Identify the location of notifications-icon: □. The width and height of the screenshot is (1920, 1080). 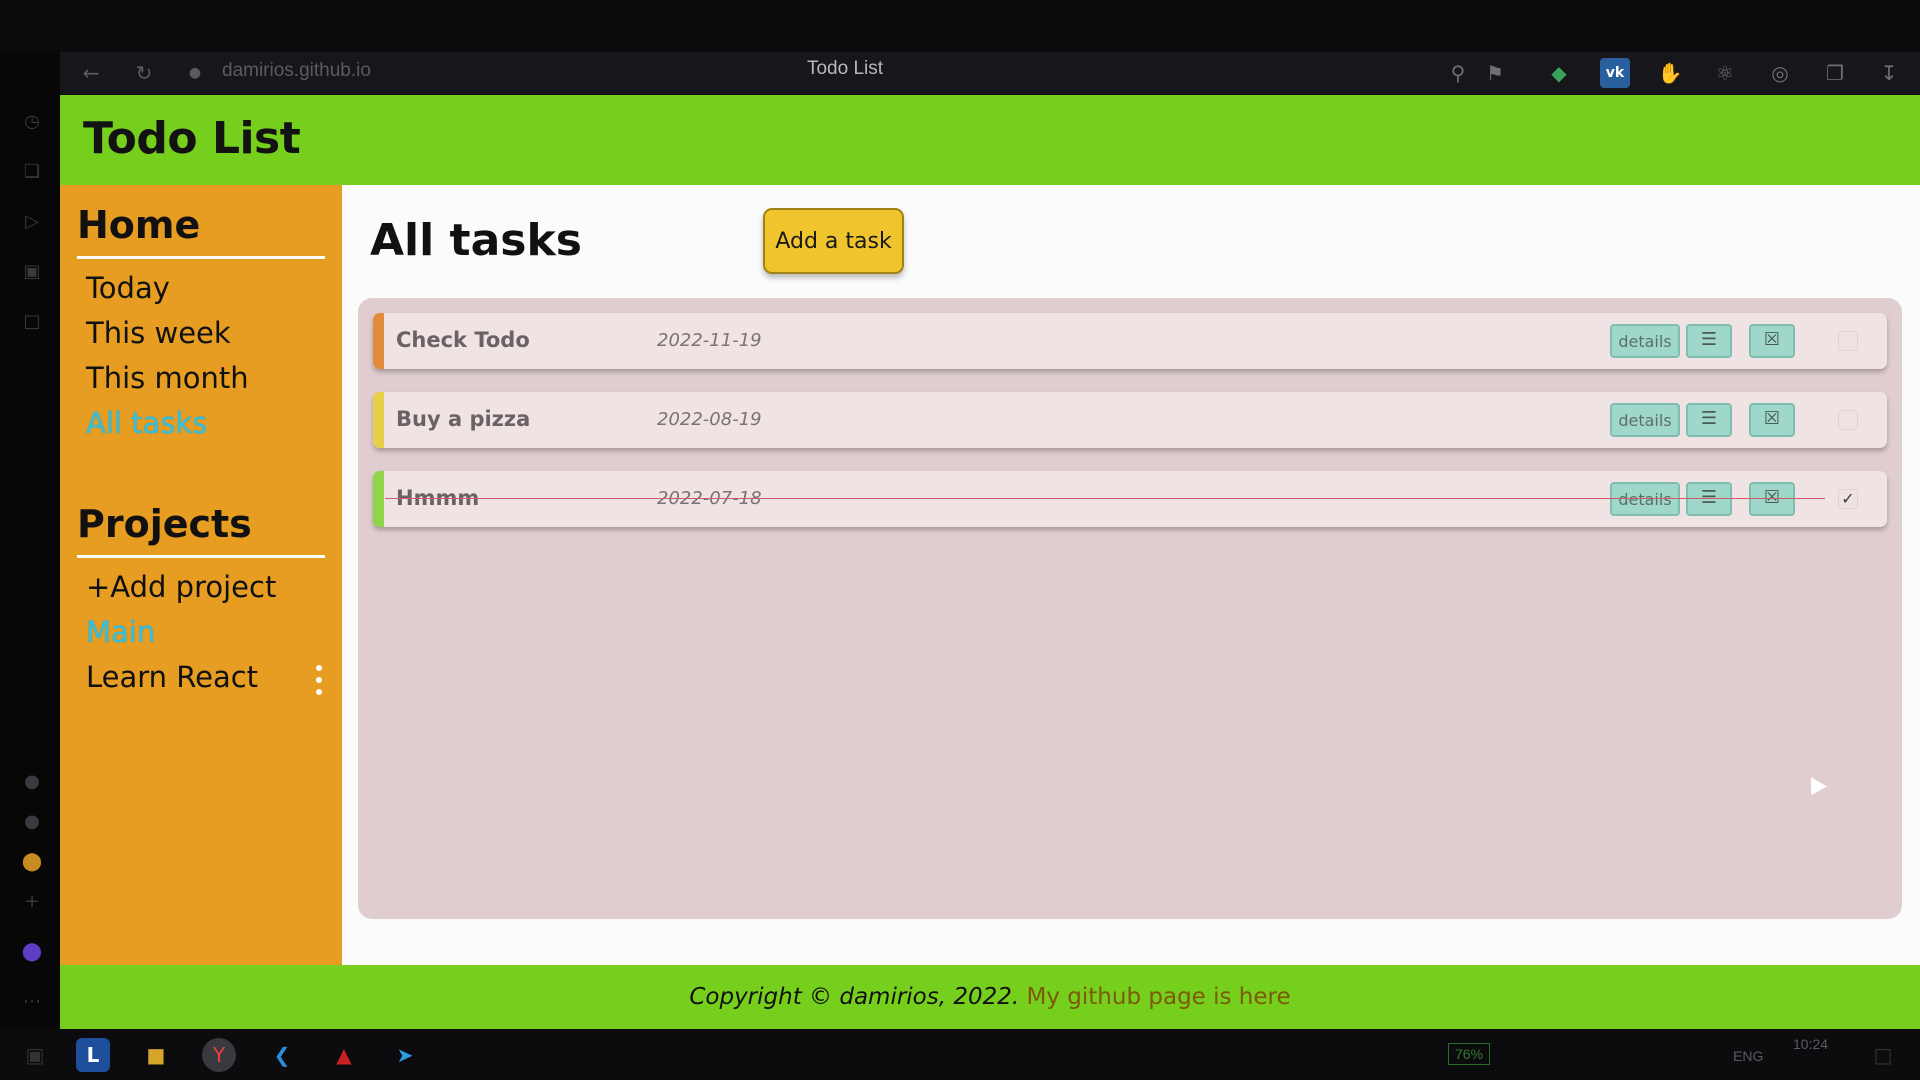
(1883, 1055).